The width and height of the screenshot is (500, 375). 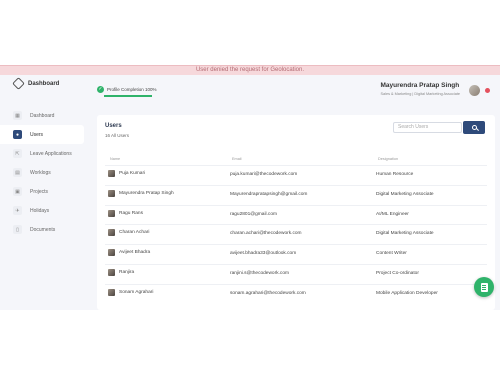 What do you see at coordinates (17, 134) in the screenshot?
I see `users-icon: ●` at bounding box center [17, 134].